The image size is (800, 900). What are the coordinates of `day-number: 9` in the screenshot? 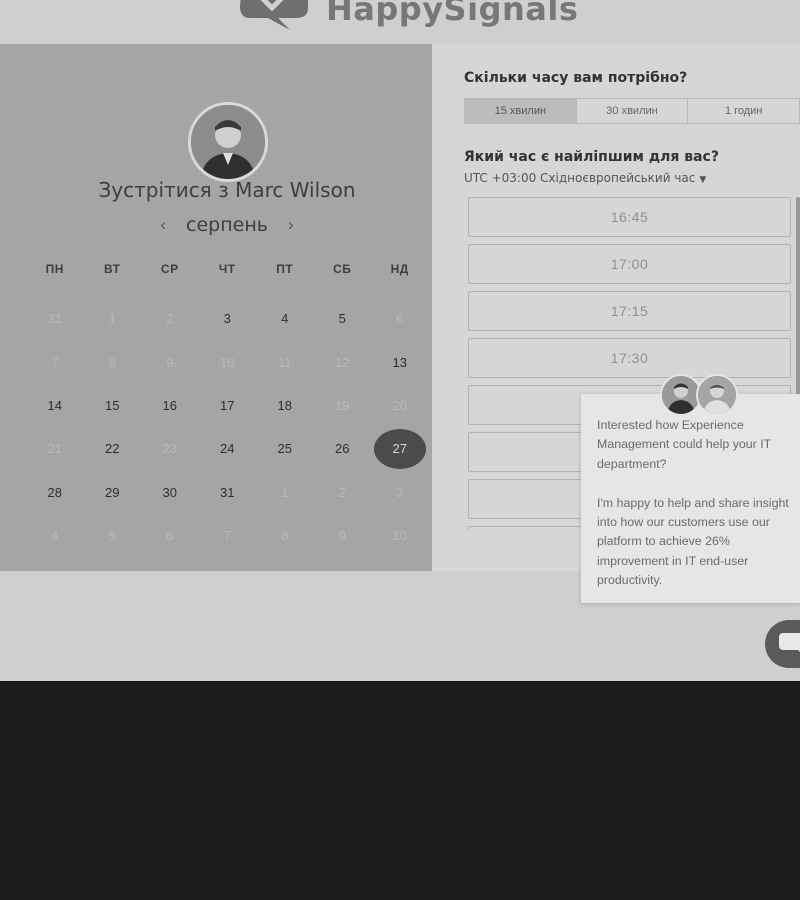 It's located at (342, 536).